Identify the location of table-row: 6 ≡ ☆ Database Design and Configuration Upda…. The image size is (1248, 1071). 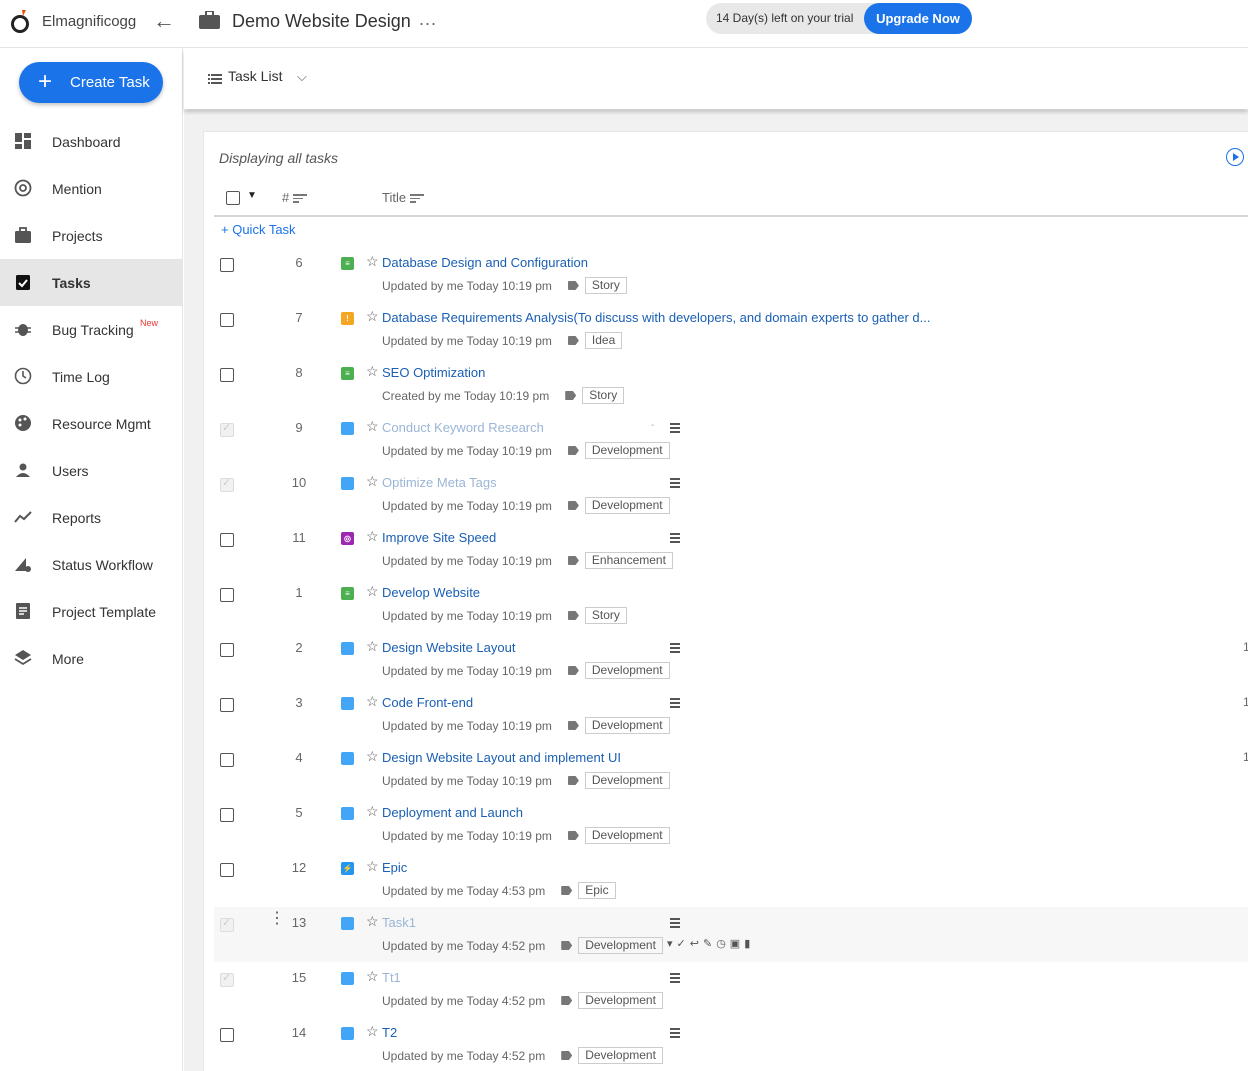
(731, 274).